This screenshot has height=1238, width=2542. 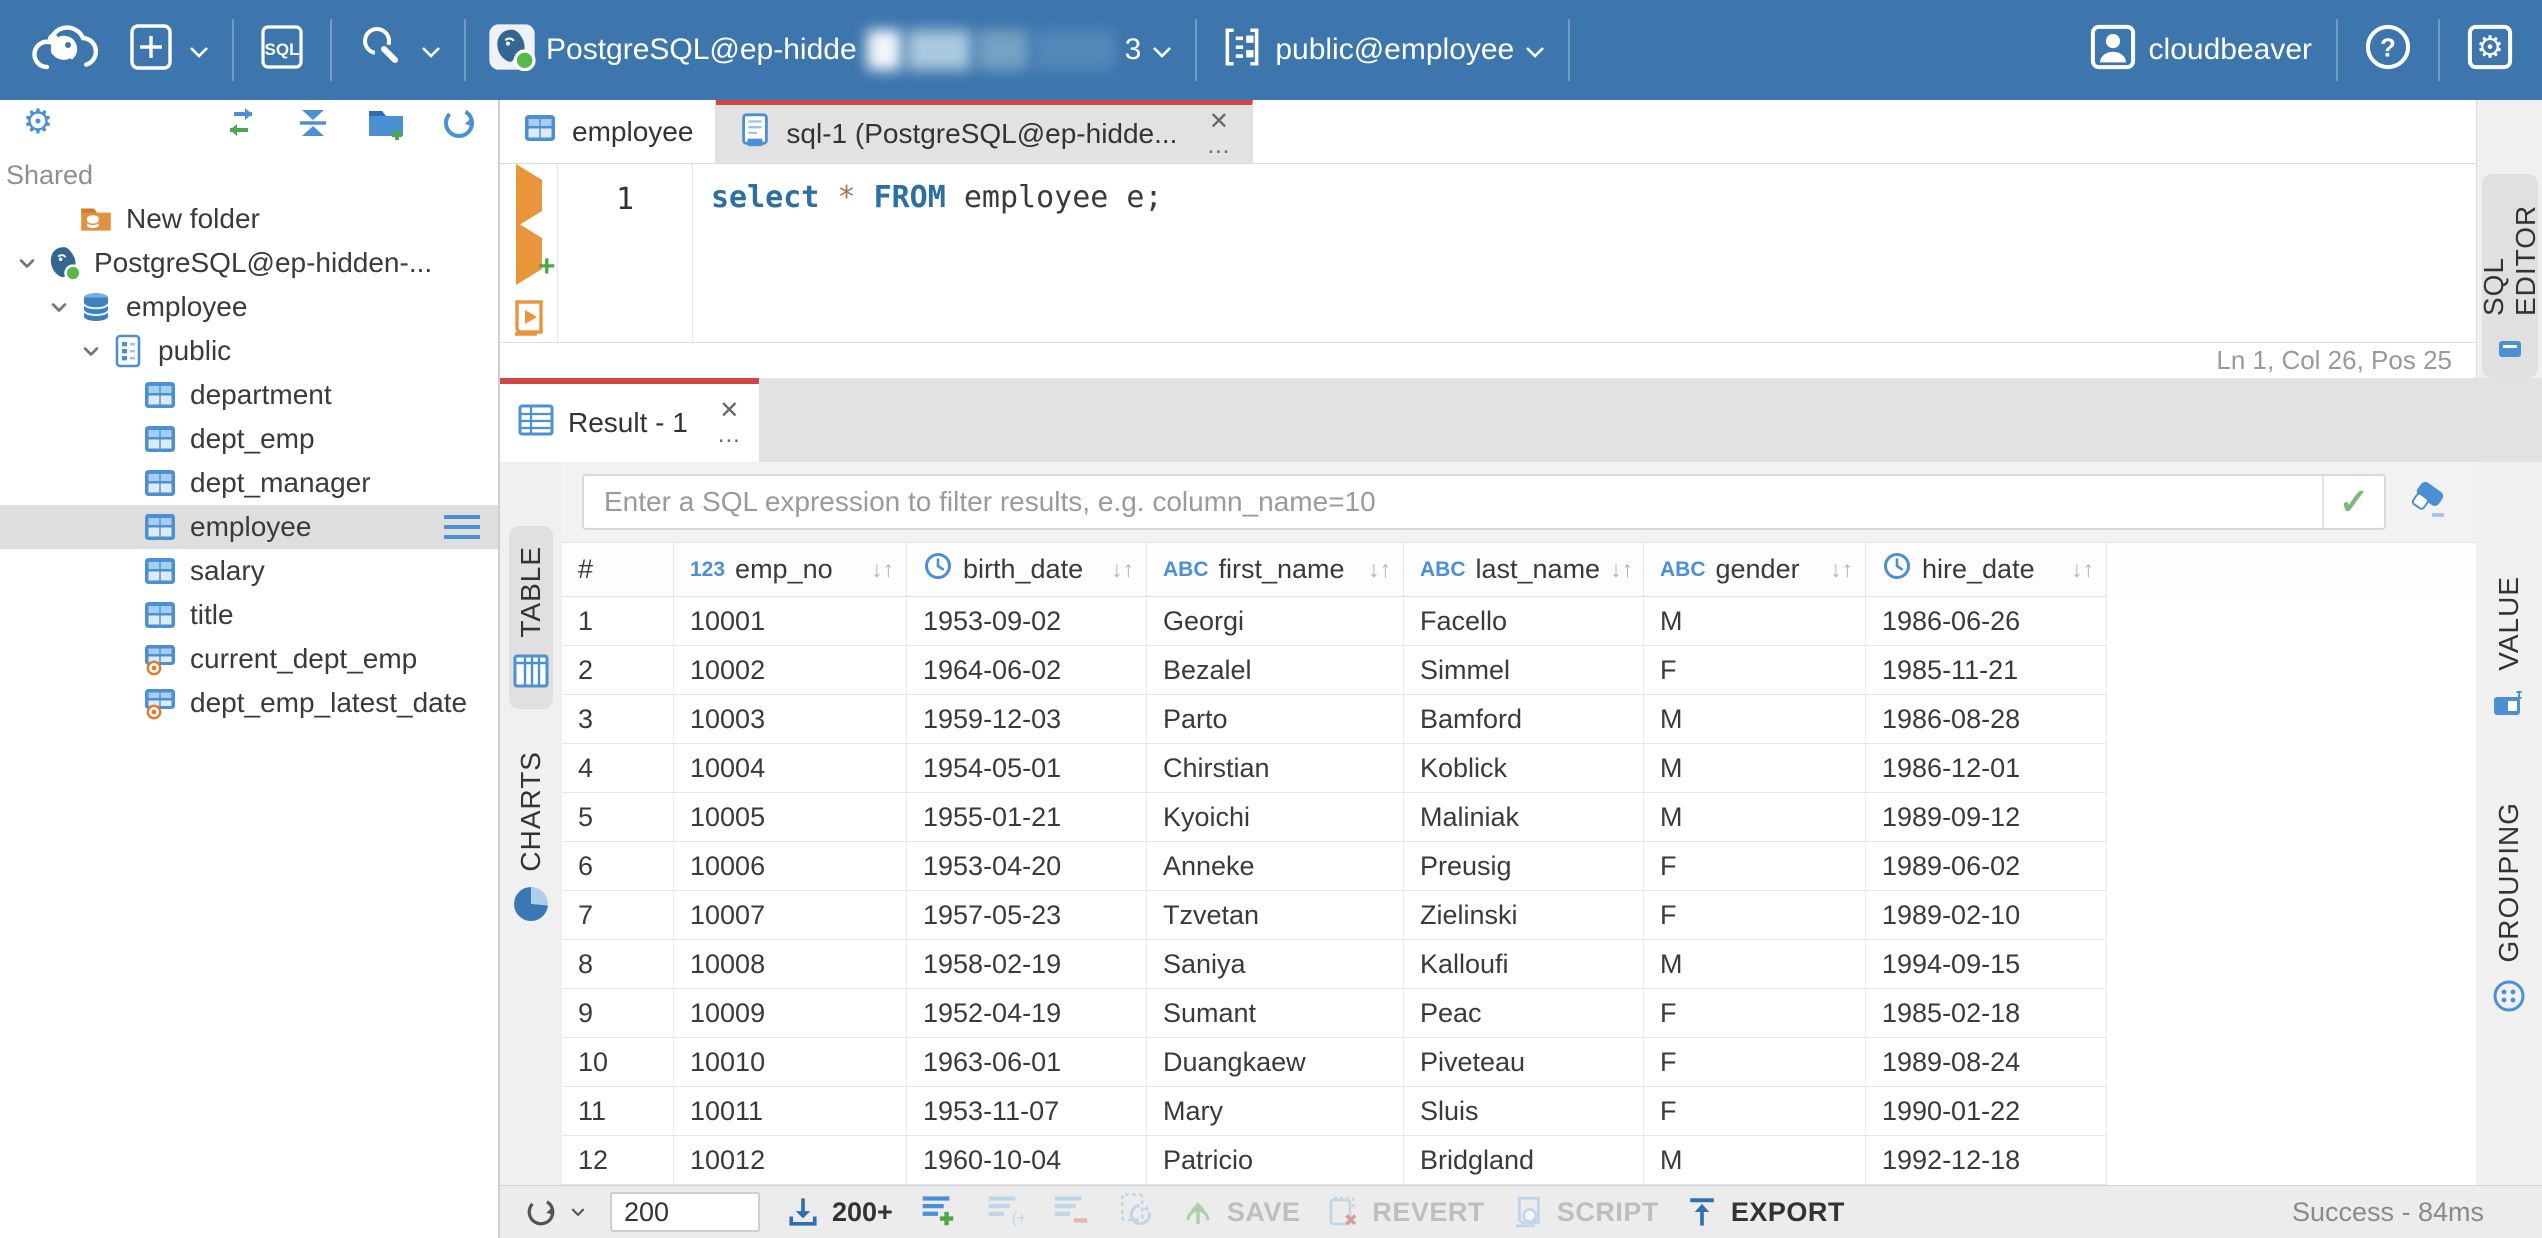 I want to click on data-cell: Kalloufi, so click(x=1524, y=964).